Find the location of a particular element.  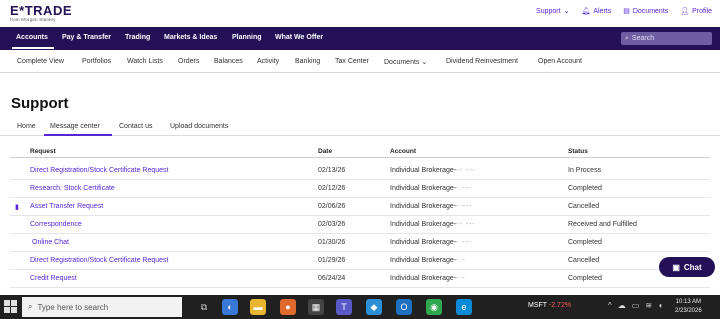

subnav-documents: Documents ⌄ is located at coordinates (405, 62).